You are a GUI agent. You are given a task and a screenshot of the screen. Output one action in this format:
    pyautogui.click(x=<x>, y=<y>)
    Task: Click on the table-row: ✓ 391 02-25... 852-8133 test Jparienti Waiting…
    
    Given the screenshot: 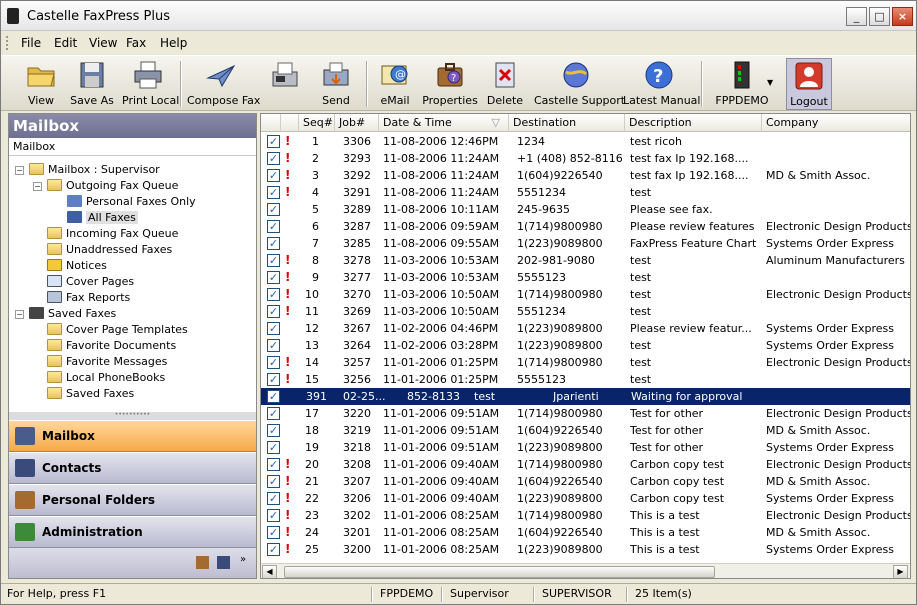 What is the action you would take?
    pyautogui.click(x=585, y=396)
    